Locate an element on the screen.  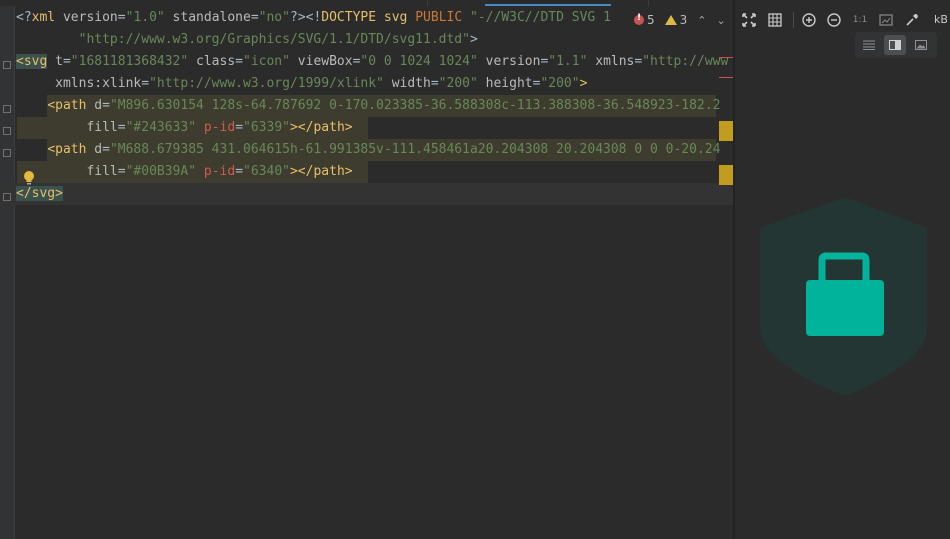
editor-only-button is located at coordinates (869, 45).